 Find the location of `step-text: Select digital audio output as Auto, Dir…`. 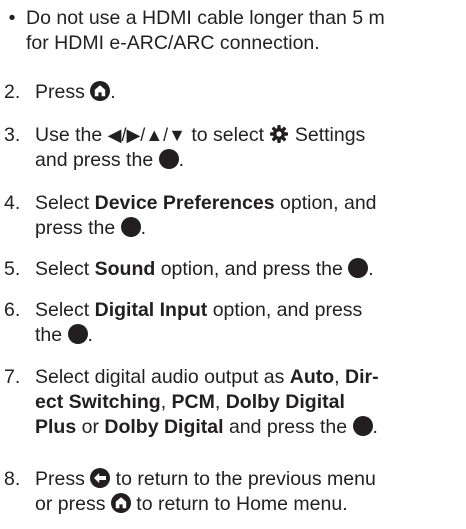

step-text: Select digital audio output as Auto, Dir… is located at coordinates (207, 402).